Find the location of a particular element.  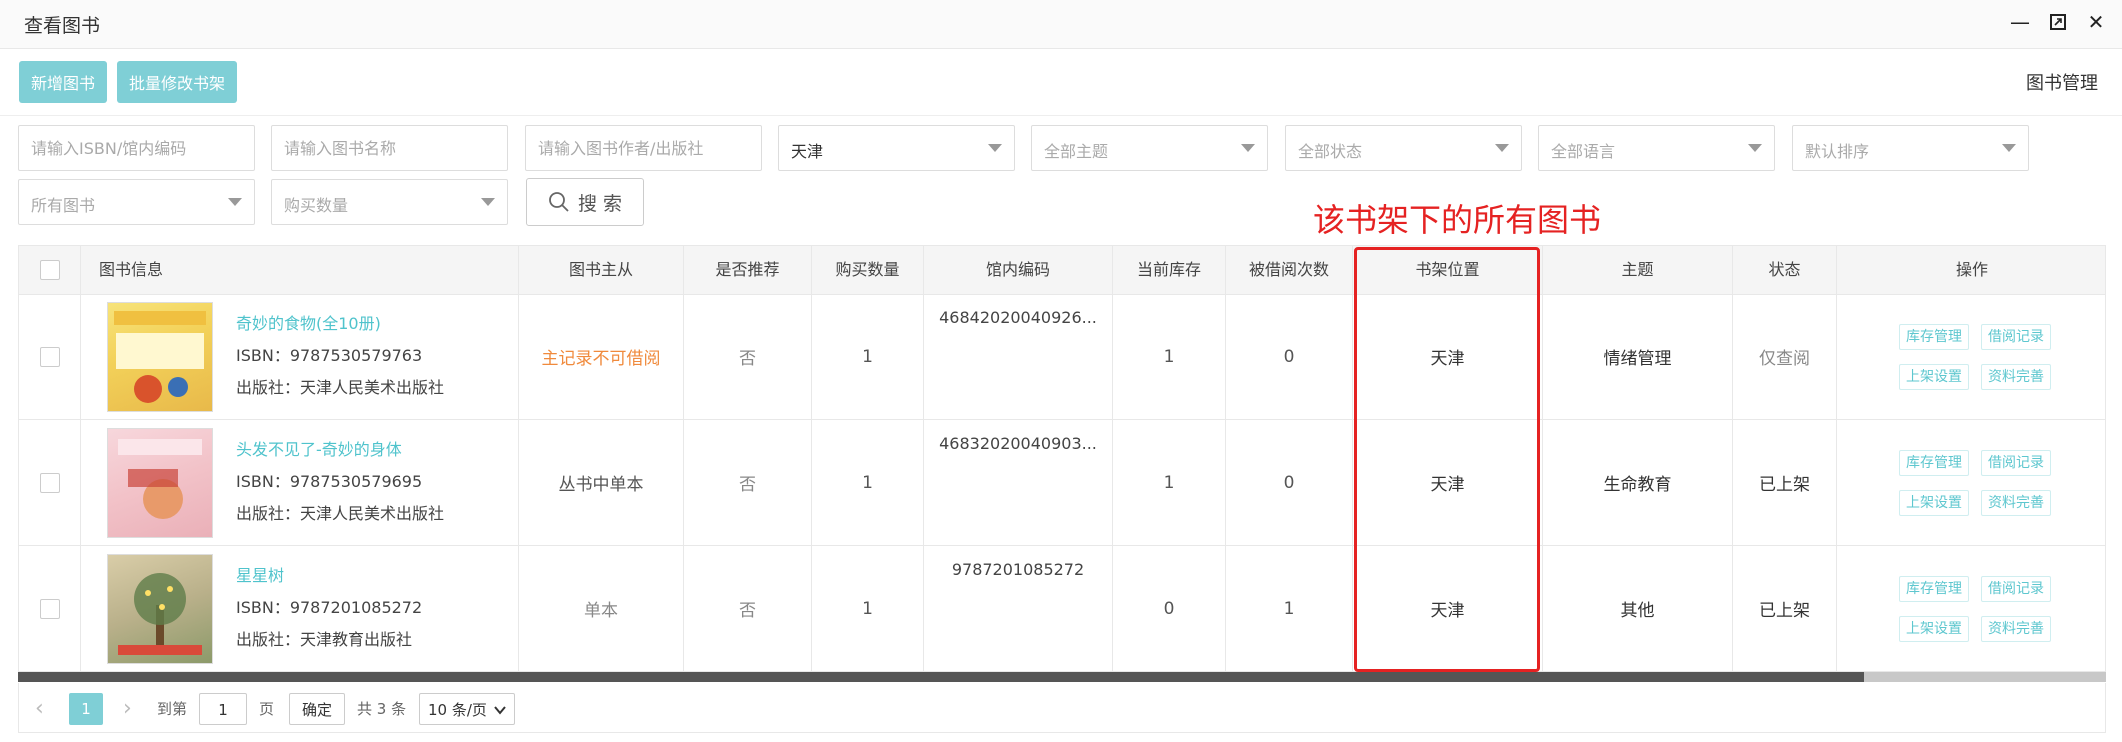

book-scope-select: 所有图书 is located at coordinates (136, 202).